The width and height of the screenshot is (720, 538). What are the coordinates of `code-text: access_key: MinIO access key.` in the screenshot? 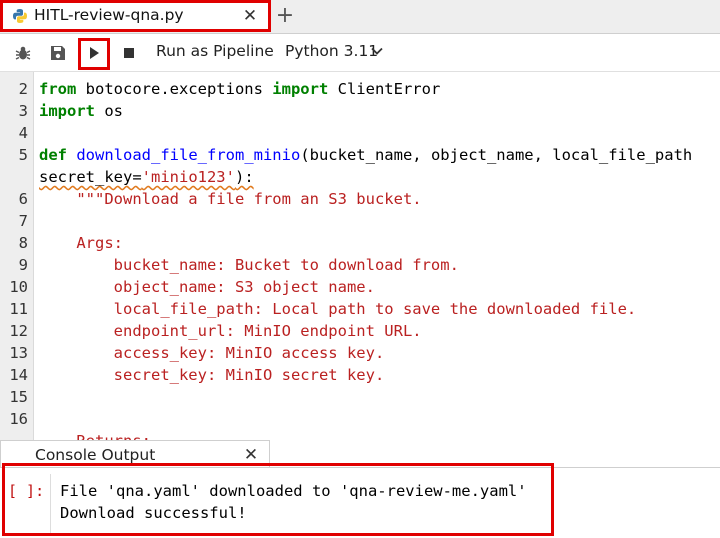 It's located at (212, 353).